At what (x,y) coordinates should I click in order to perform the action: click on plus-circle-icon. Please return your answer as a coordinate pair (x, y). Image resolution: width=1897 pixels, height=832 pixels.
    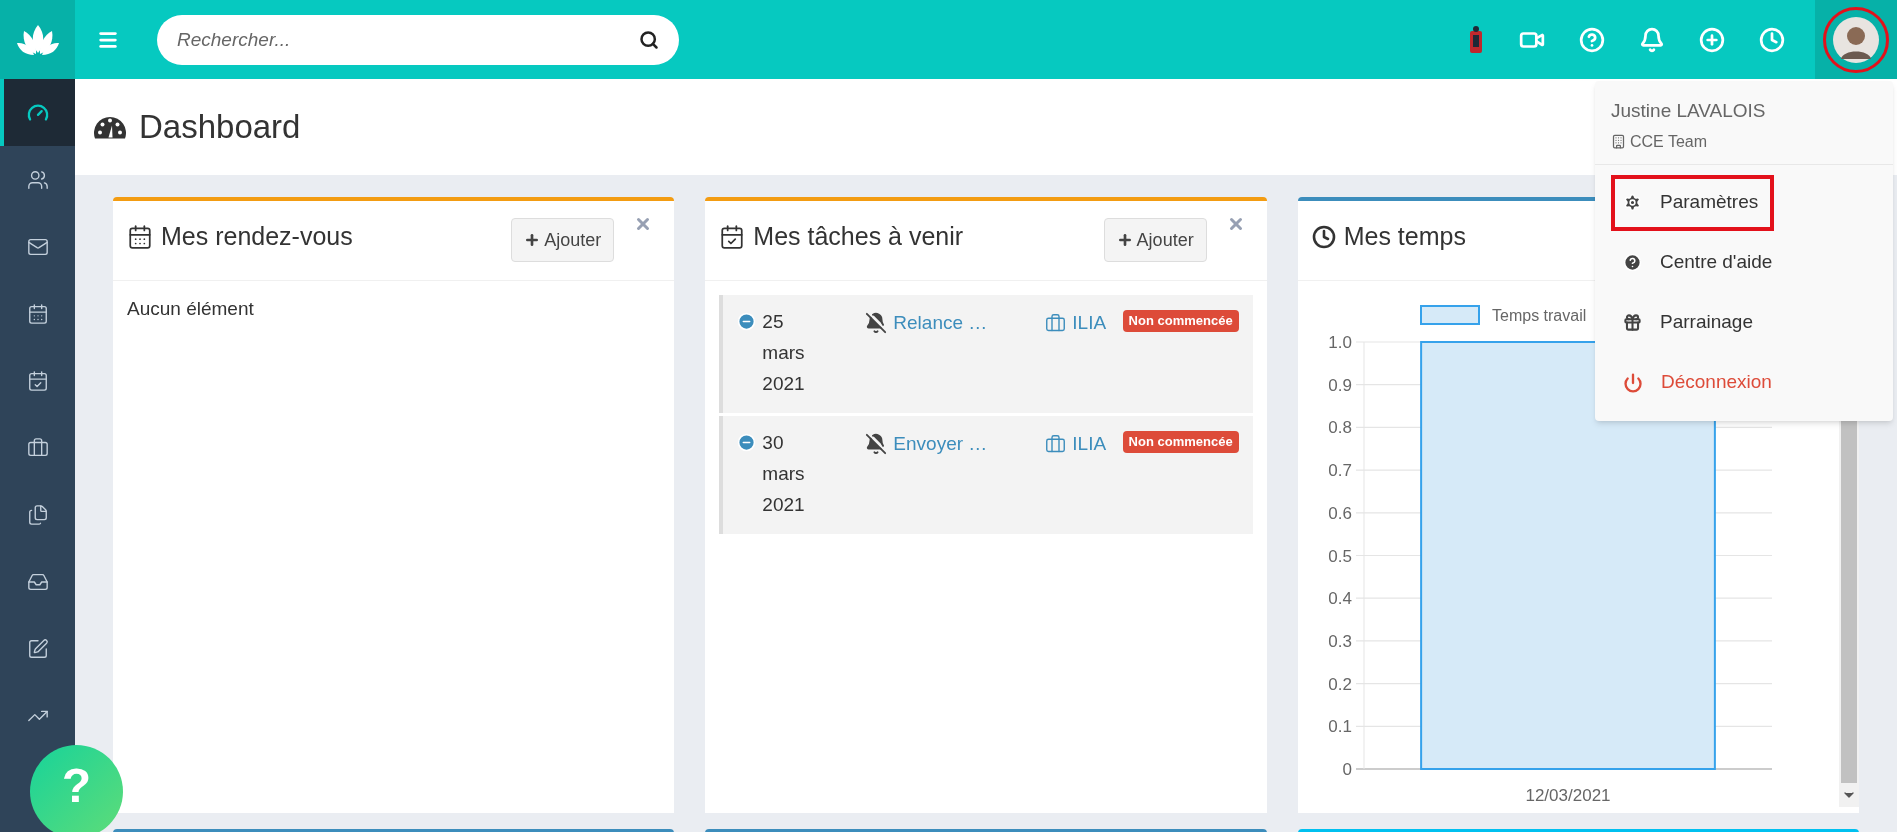
    Looking at the image, I should click on (1712, 39).